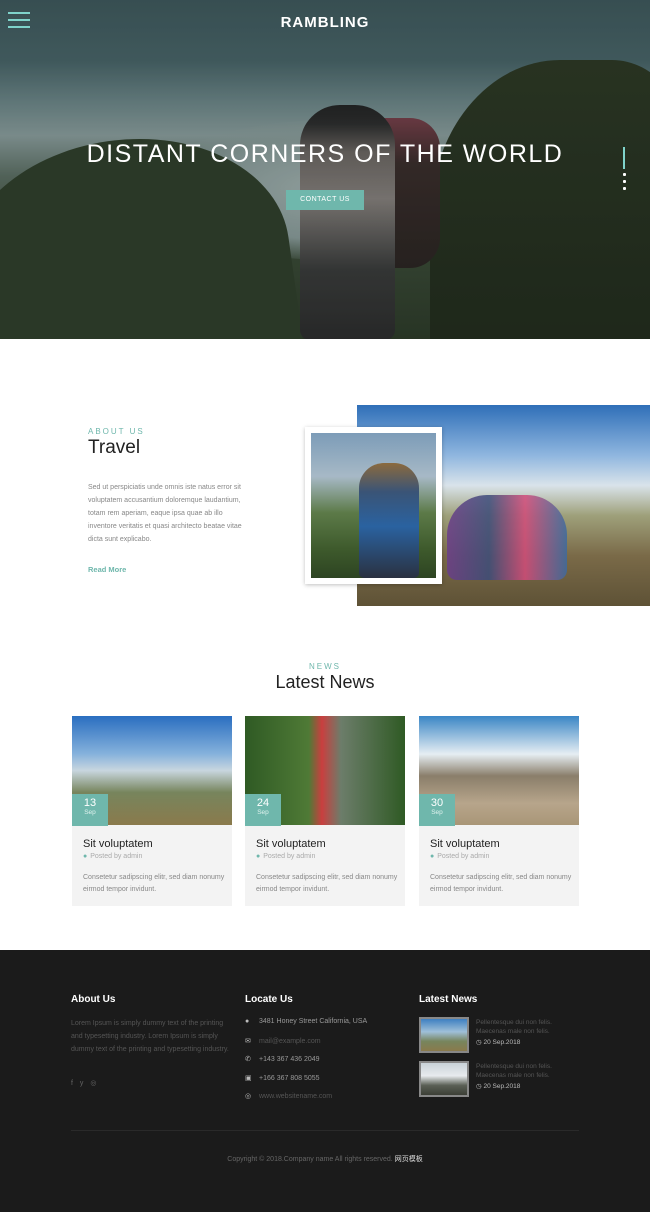 This screenshot has width=650, height=1212. Describe the element at coordinates (248, 1041) in the screenshot. I see `envelope-icon: ✉` at that location.